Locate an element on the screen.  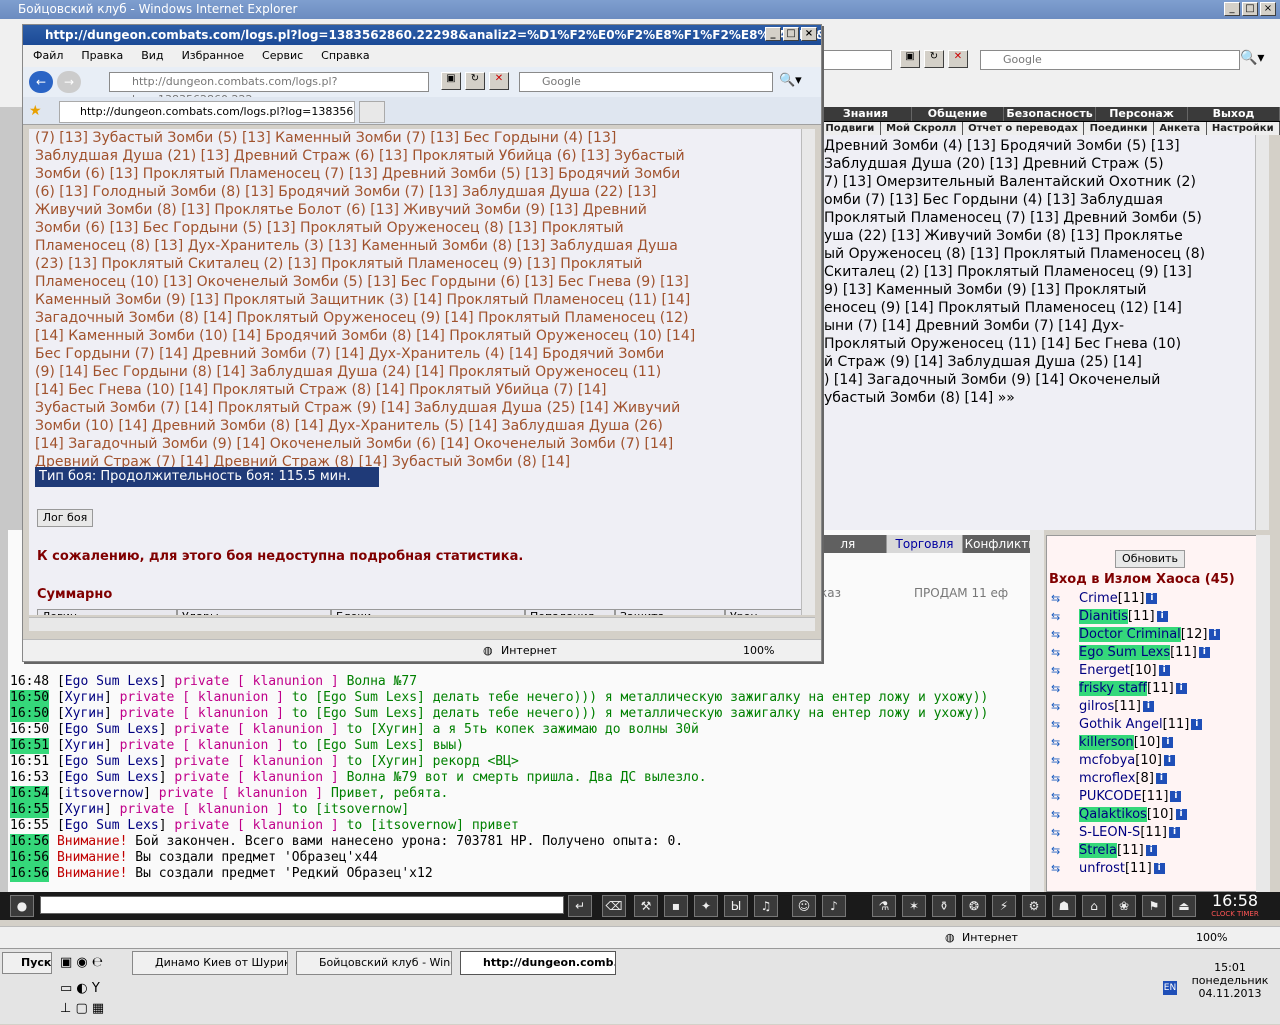
maximize-button: □ is located at coordinates (1250, 9).